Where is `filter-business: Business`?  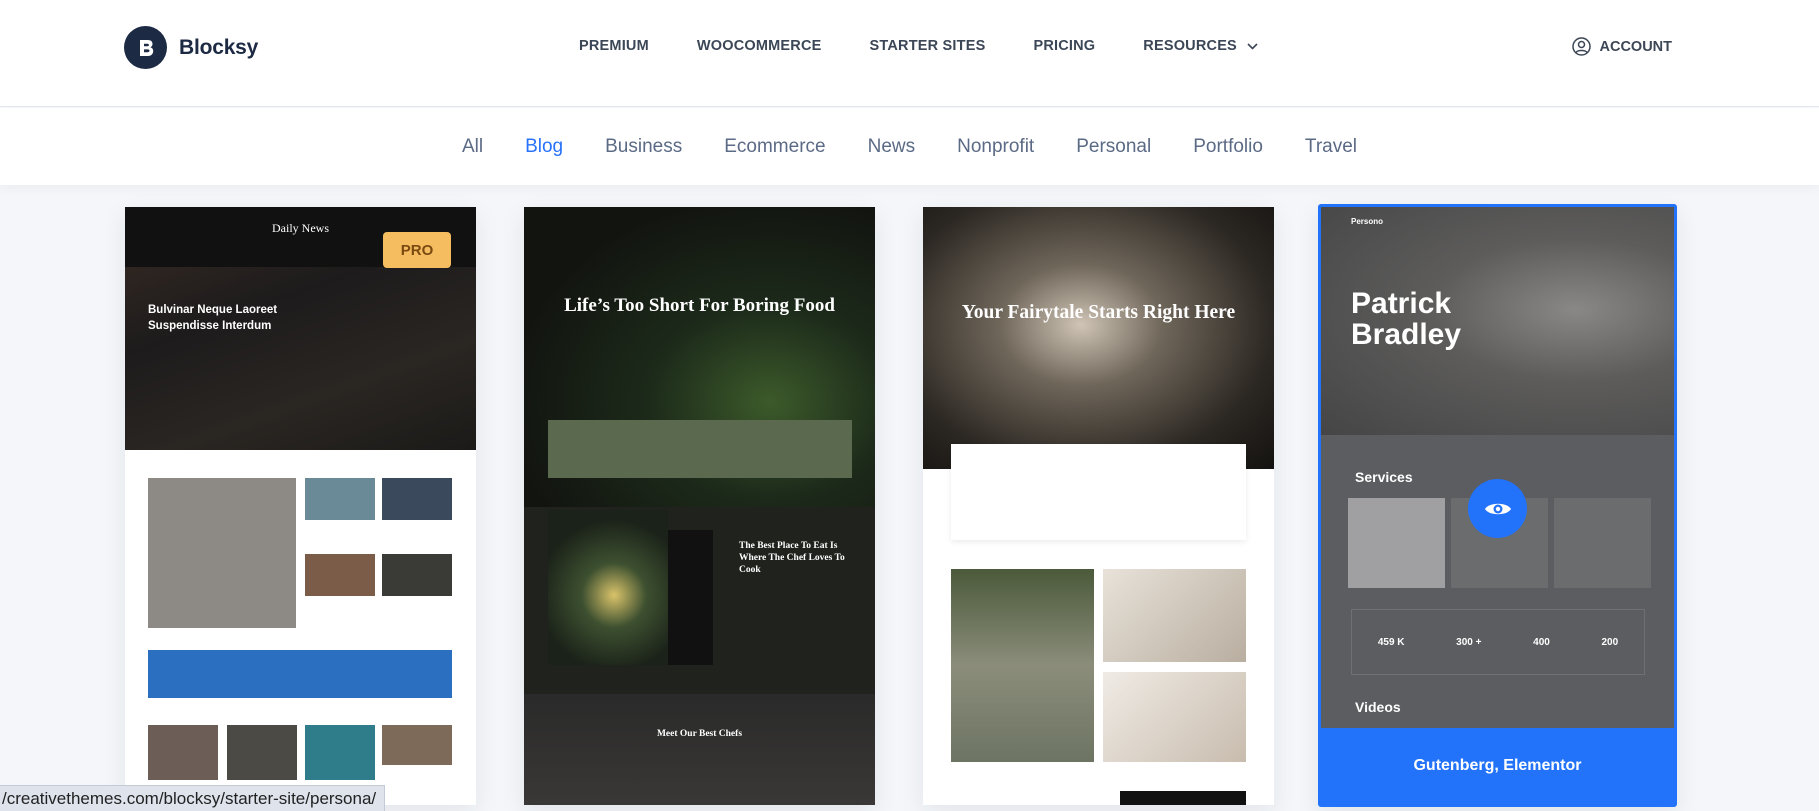
filter-business: Business is located at coordinates (643, 147).